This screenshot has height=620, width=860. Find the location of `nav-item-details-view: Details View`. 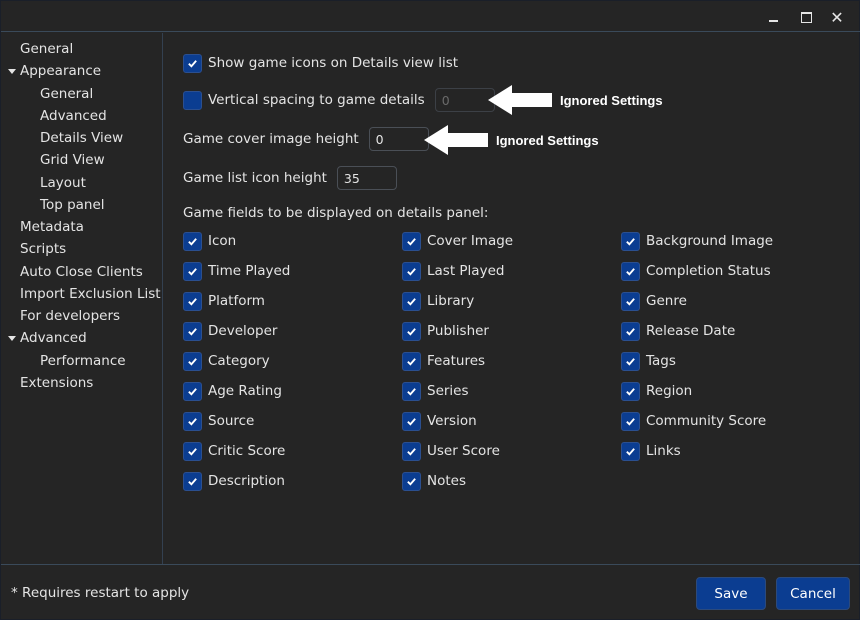

nav-item-details-view: Details View is located at coordinates (81, 138).